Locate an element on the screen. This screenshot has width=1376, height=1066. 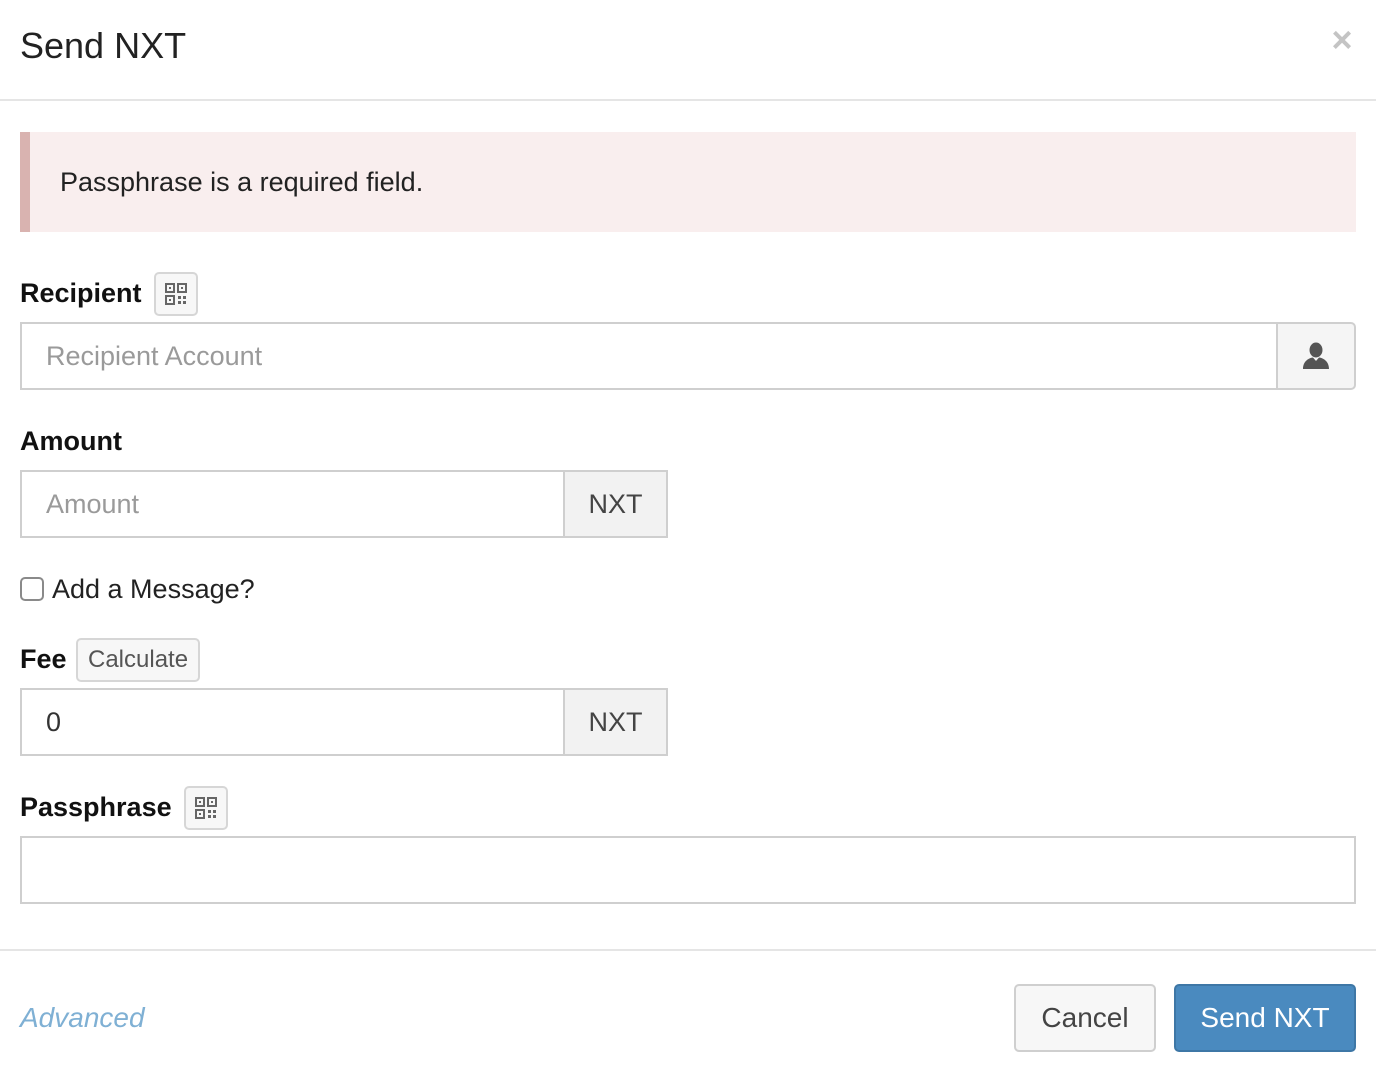
advanced-link: Advanced is located at coordinates (82, 1018).